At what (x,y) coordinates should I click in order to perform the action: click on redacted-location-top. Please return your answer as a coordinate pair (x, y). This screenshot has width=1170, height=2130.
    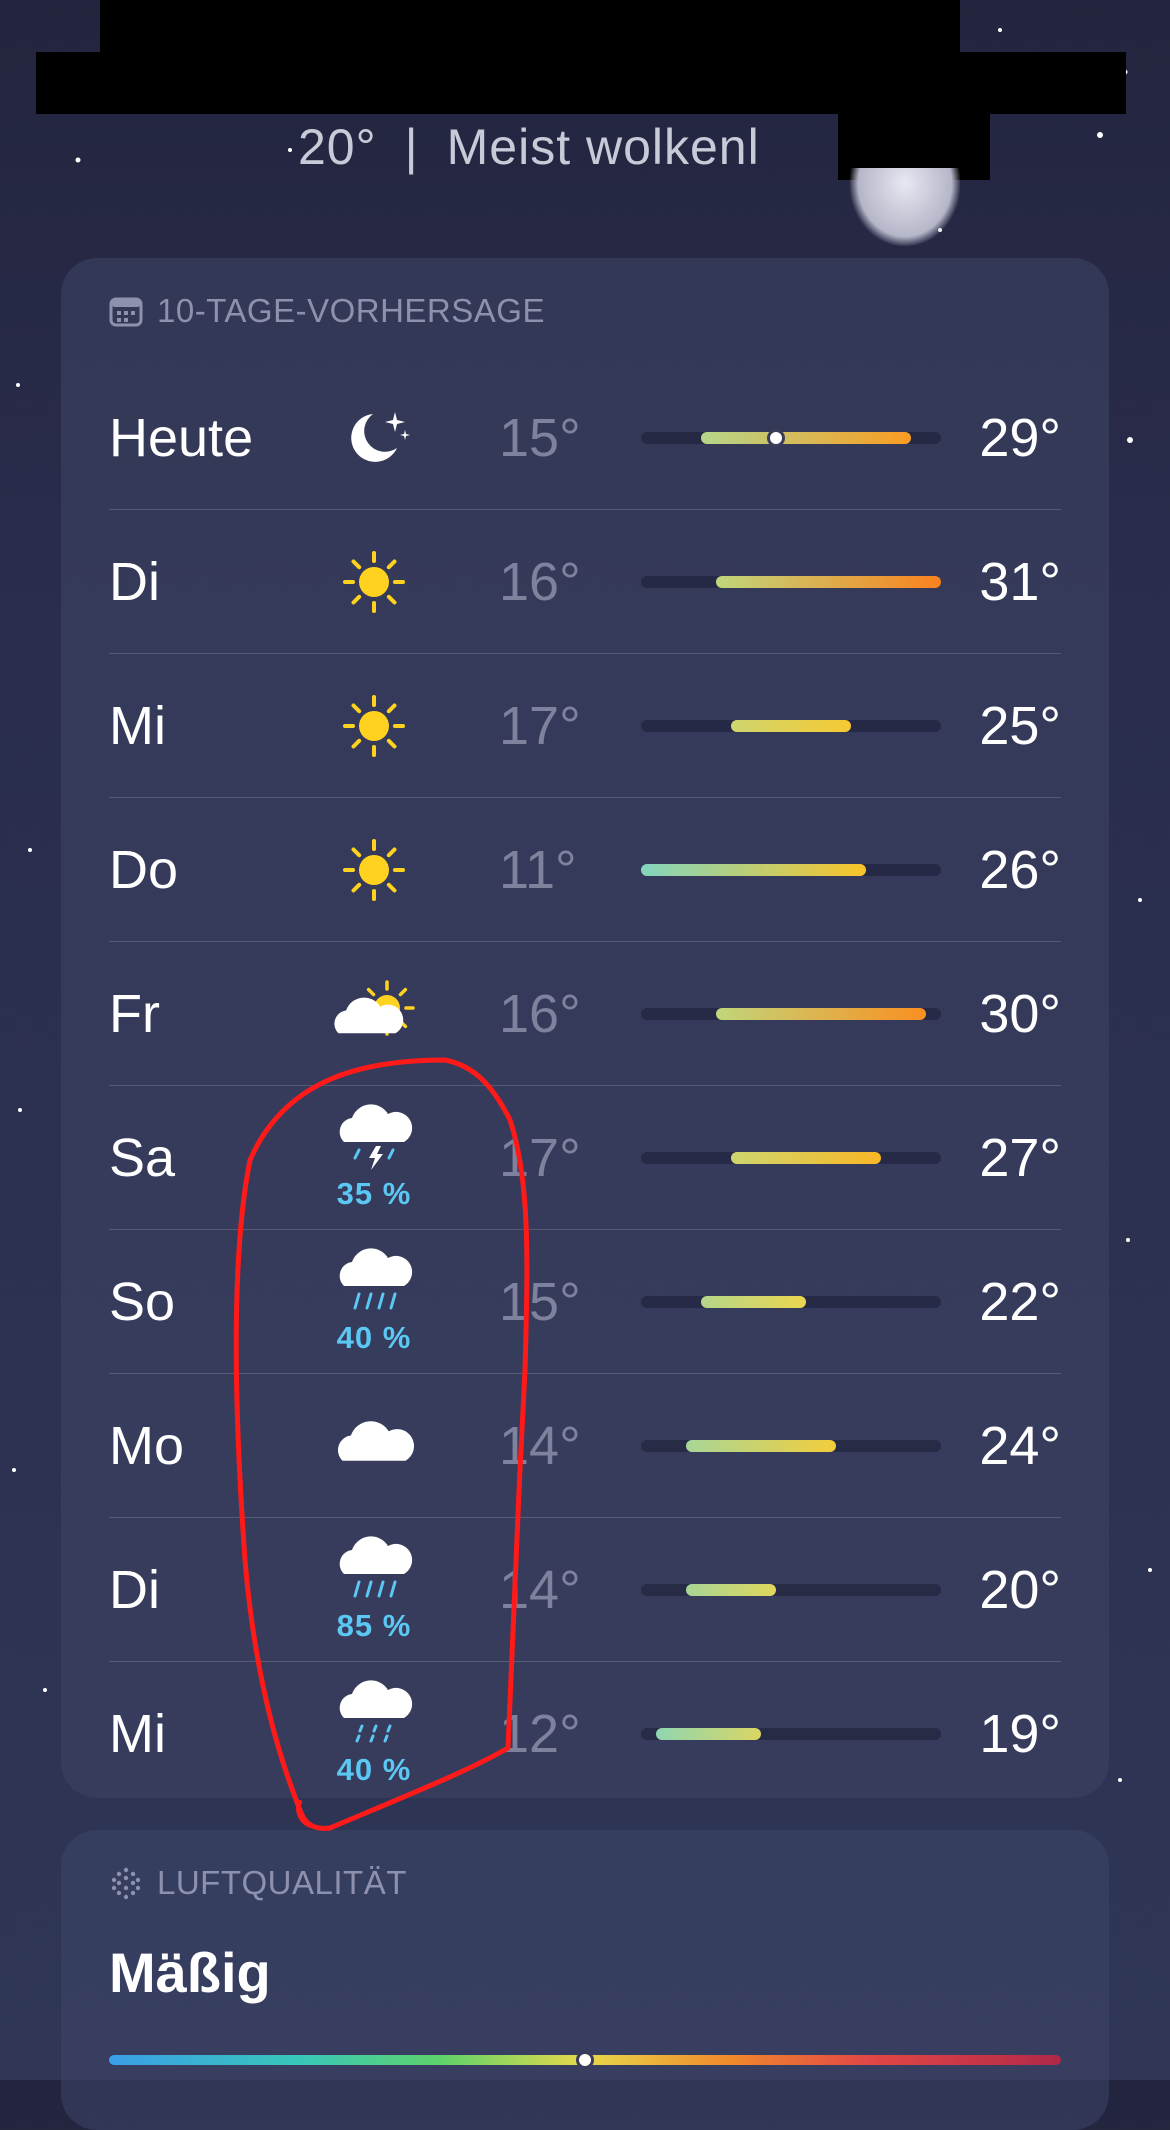
    Looking at the image, I should click on (530, 28).